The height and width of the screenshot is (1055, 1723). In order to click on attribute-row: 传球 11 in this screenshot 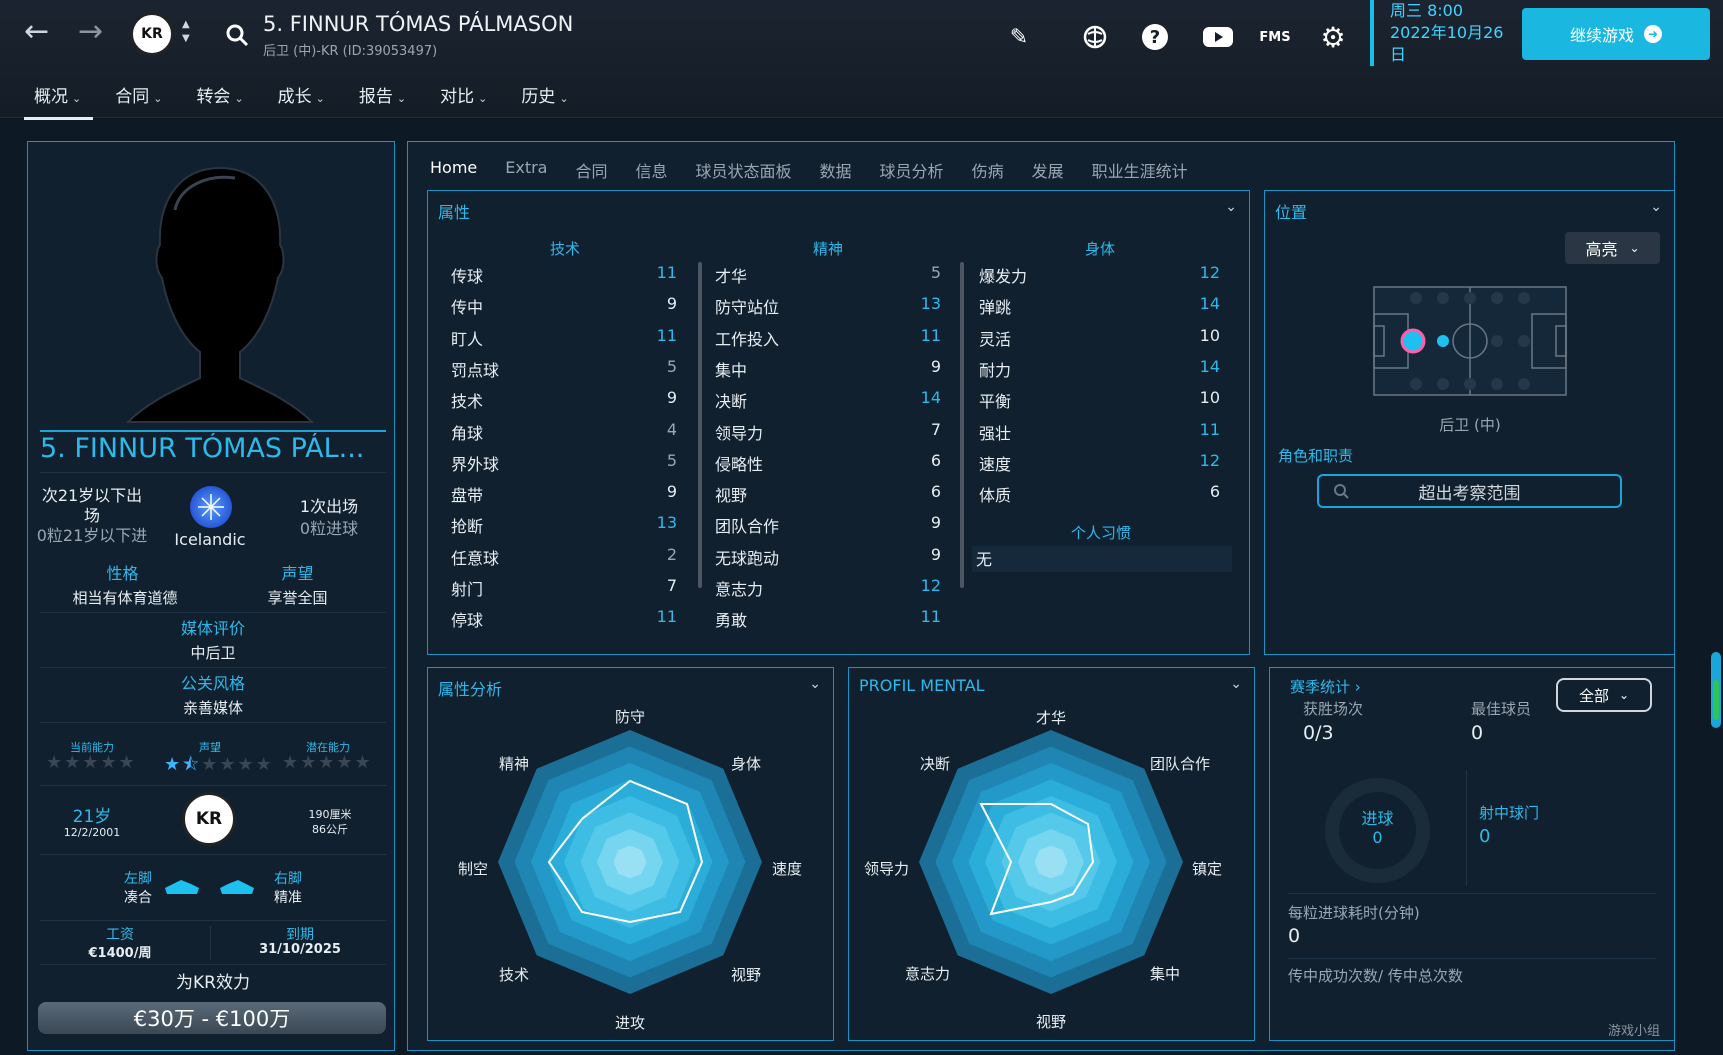, I will do `click(564, 277)`.